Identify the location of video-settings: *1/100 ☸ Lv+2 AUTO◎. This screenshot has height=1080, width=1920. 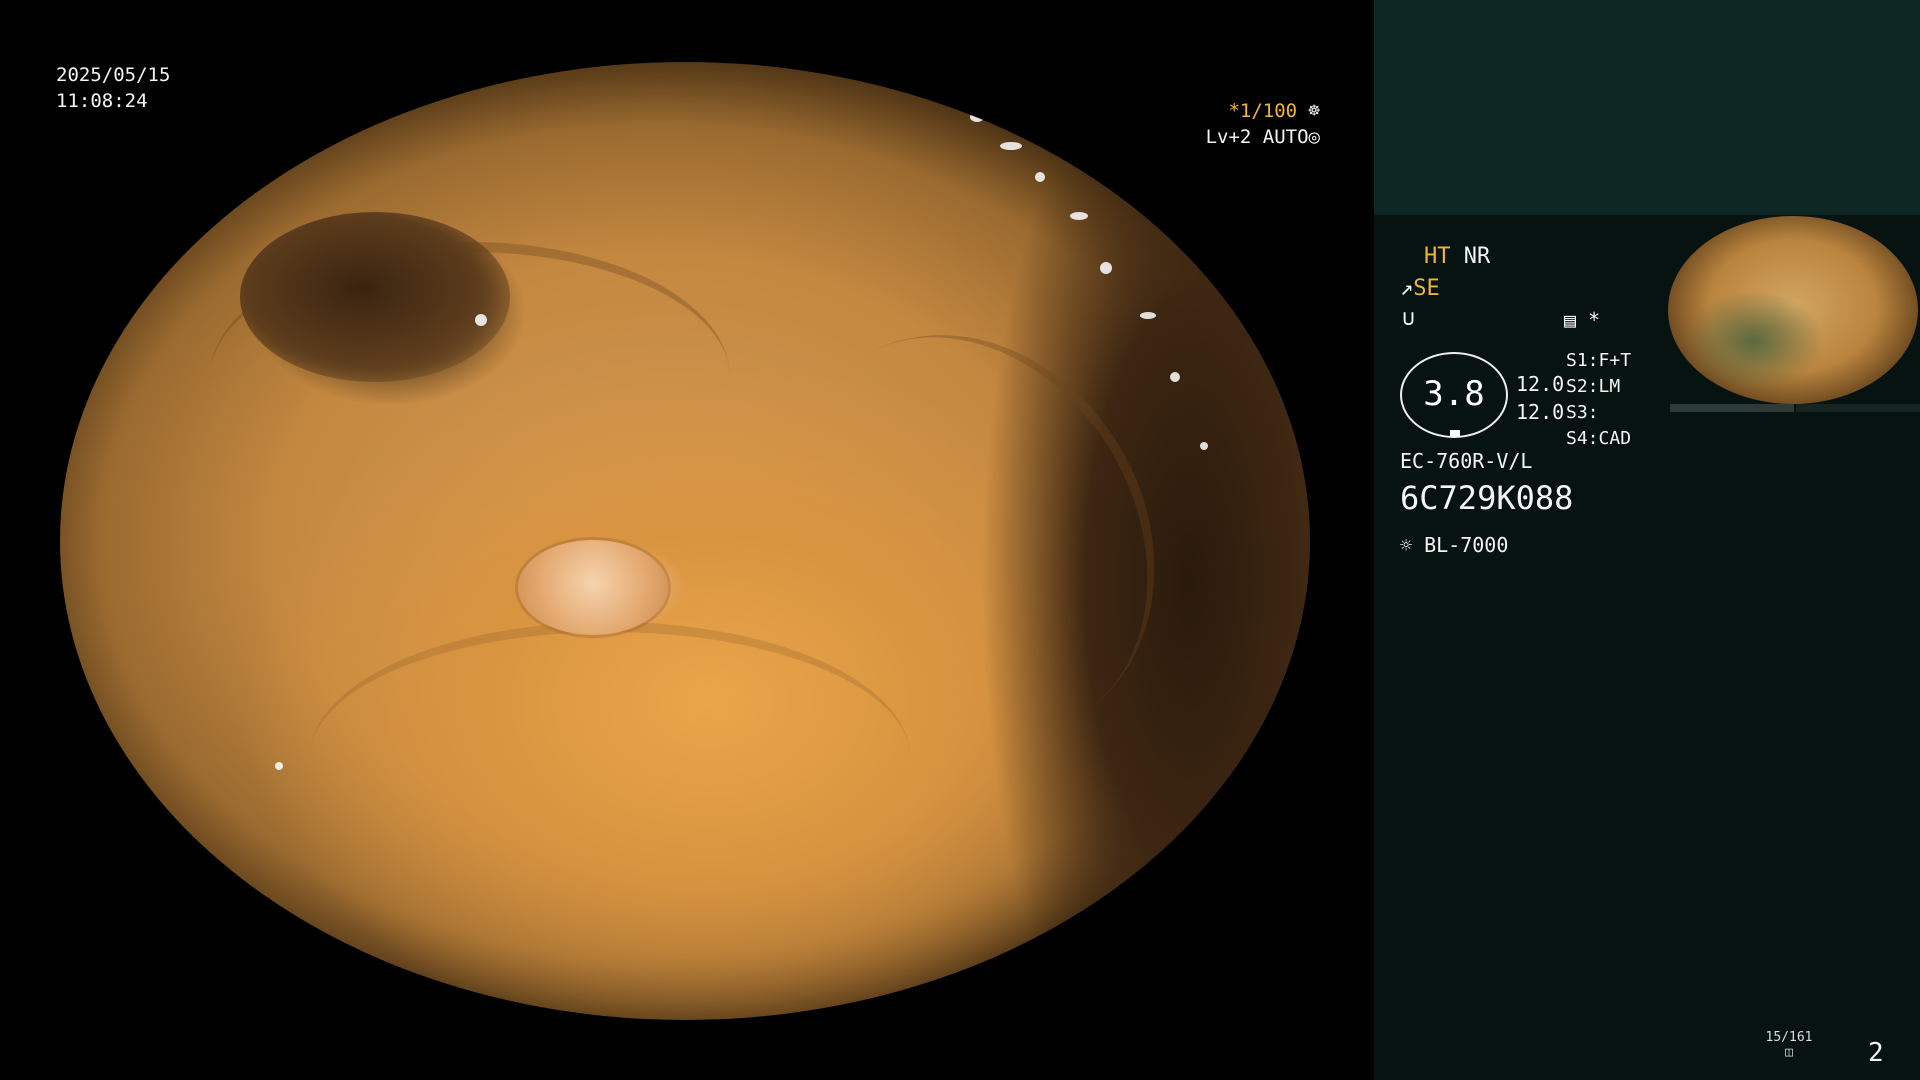
(1255, 124).